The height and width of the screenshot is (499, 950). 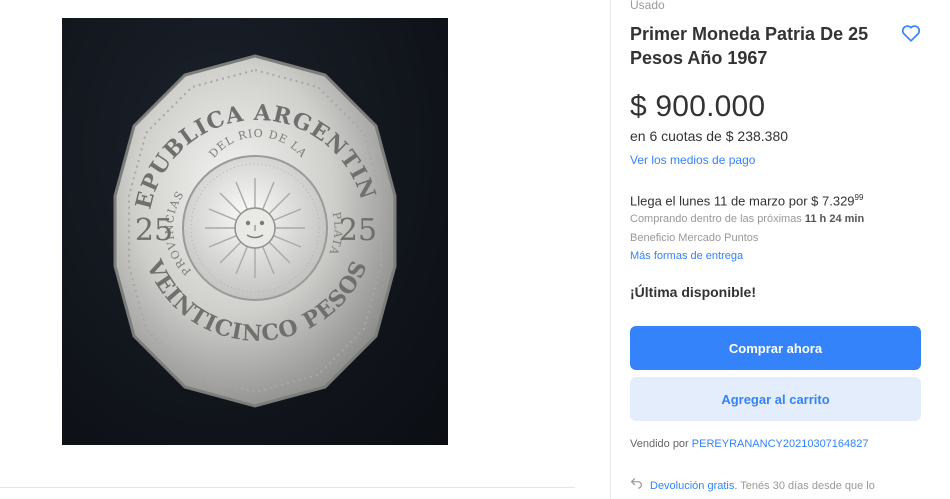 I want to click on free-return-link: Devolución gratis., so click(x=693, y=486).